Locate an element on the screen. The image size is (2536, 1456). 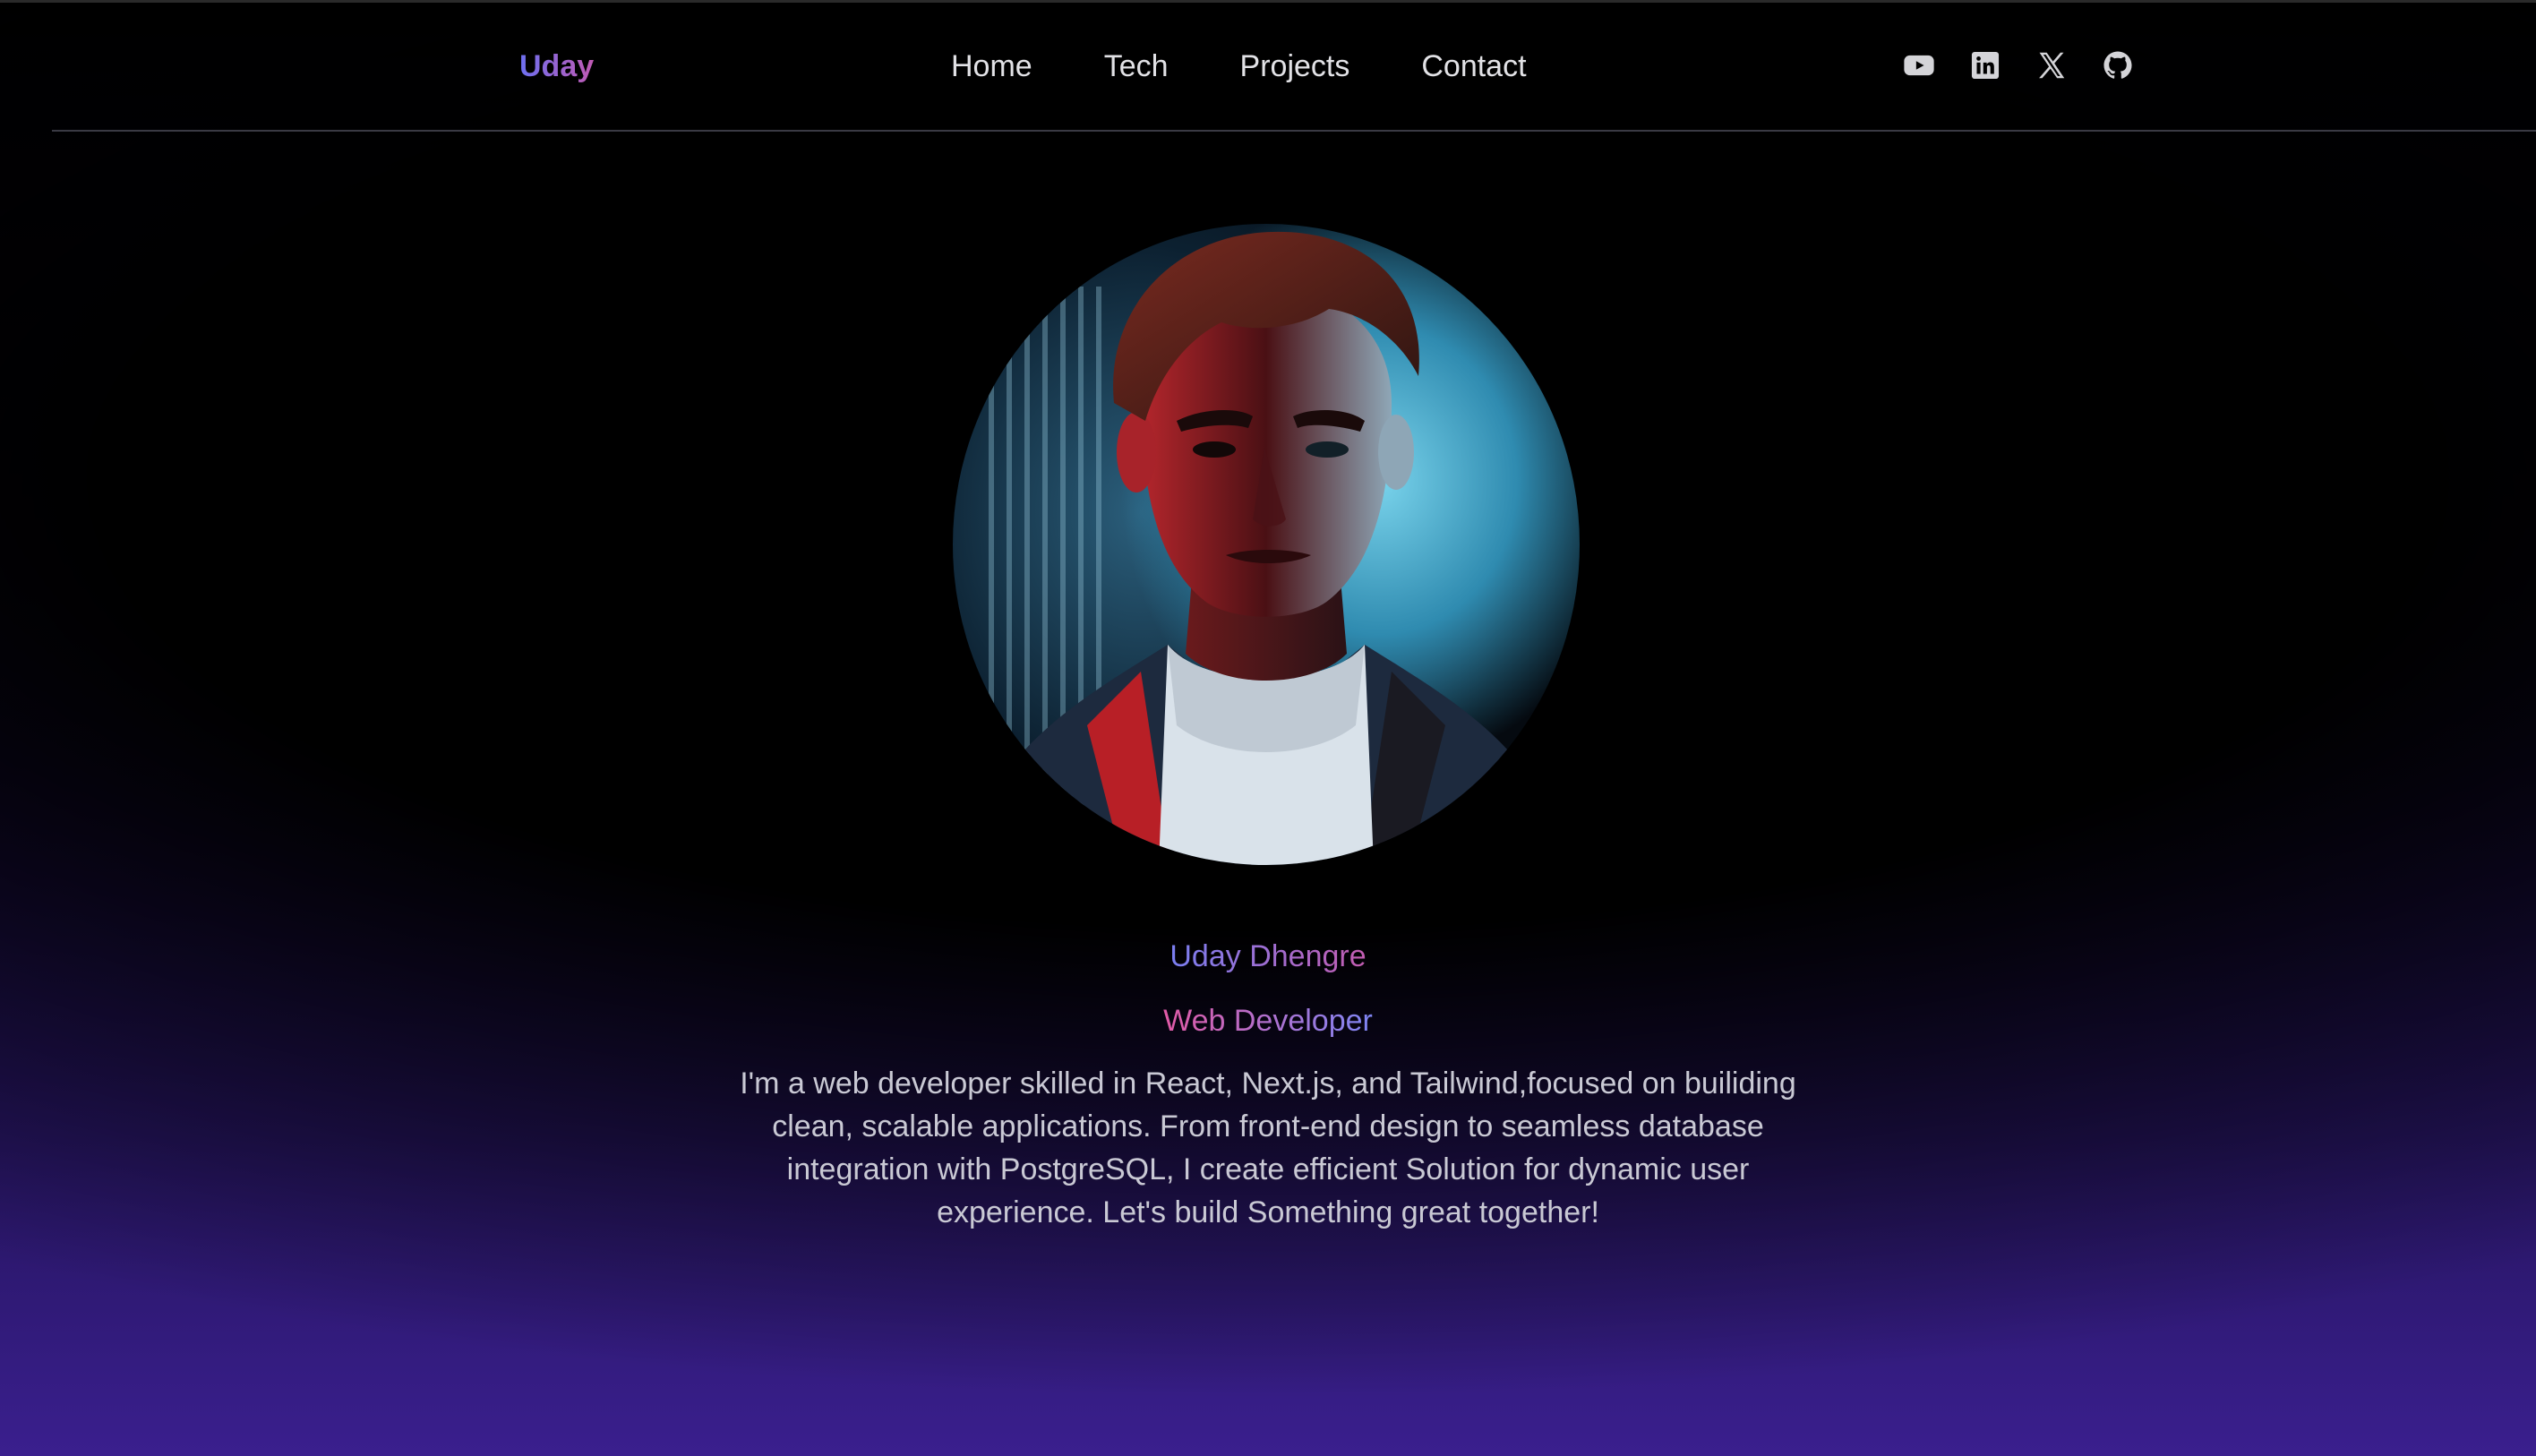
x-icon is located at coordinates (2052, 65).